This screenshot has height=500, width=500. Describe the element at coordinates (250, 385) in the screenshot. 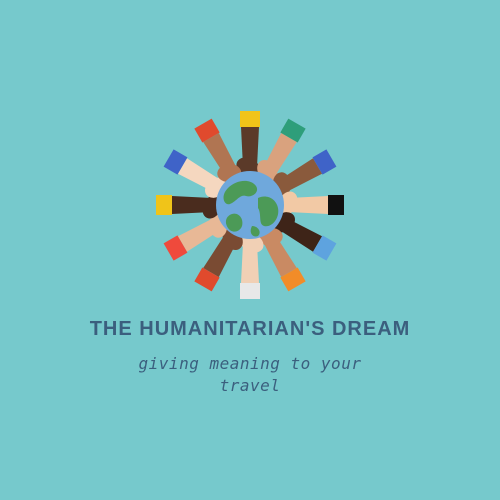

I see `tagline-line-2: travel` at that location.